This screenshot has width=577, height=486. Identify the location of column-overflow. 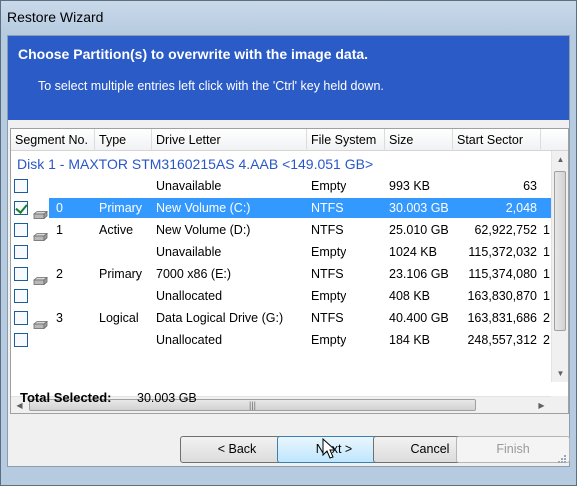
(554, 140).